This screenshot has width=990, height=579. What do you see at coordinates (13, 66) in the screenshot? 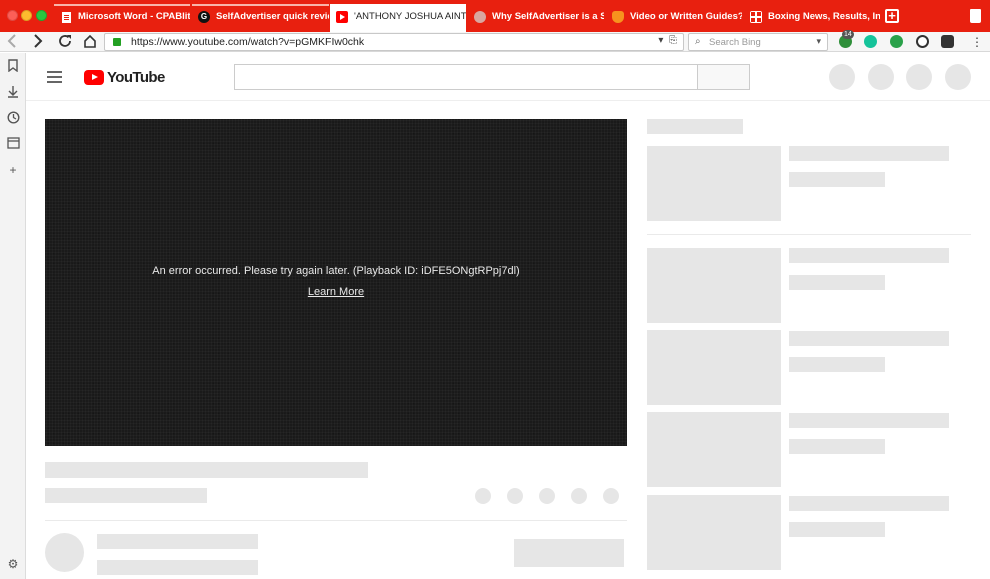
I see `bookmarks-icon` at bounding box center [13, 66].